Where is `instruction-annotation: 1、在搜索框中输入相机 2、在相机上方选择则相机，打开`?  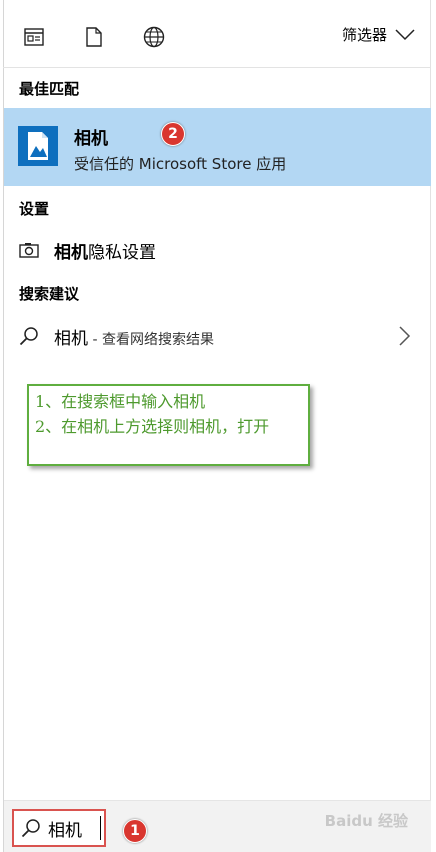 instruction-annotation: 1、在搜索框中输入相机 2、在相机上方选择则相机，打开 is located at coordinates (168, 425).